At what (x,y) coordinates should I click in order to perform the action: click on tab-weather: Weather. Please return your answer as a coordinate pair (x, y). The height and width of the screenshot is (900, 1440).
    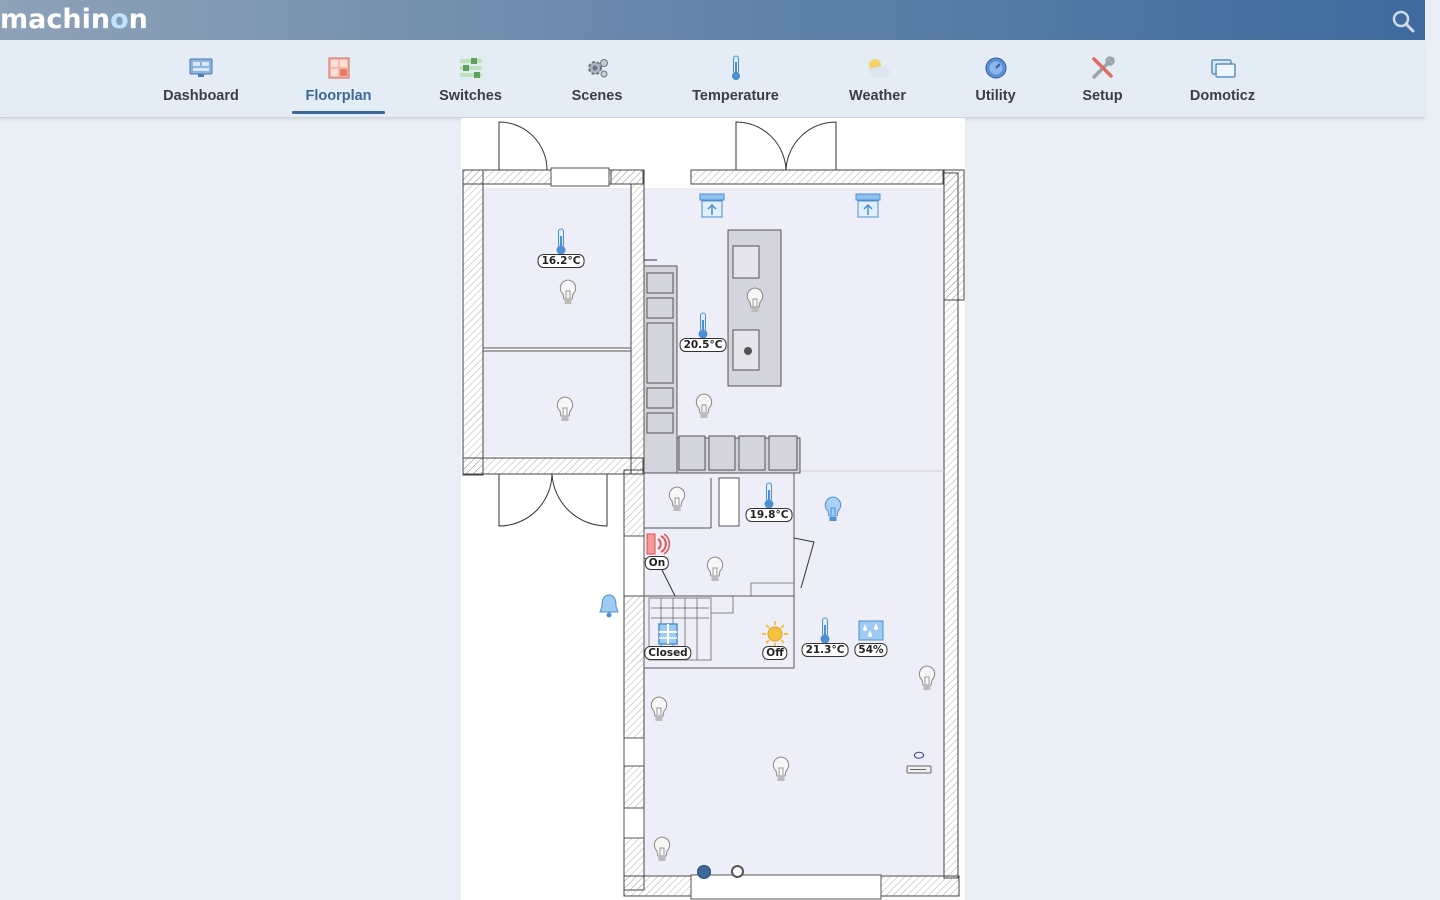
    Looking at the image, I should click on (877, 76).